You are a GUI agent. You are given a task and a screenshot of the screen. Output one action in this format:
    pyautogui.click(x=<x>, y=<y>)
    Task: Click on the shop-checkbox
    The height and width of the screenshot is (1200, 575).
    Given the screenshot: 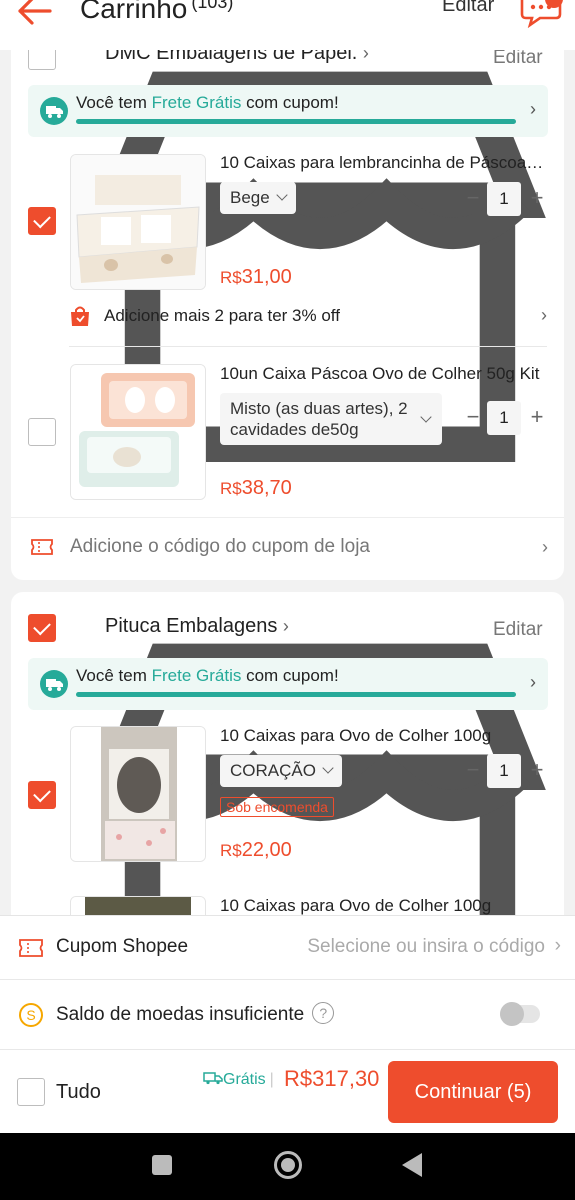 What is the action you would take?
    pyautogui.click(x=42, y=628)
    